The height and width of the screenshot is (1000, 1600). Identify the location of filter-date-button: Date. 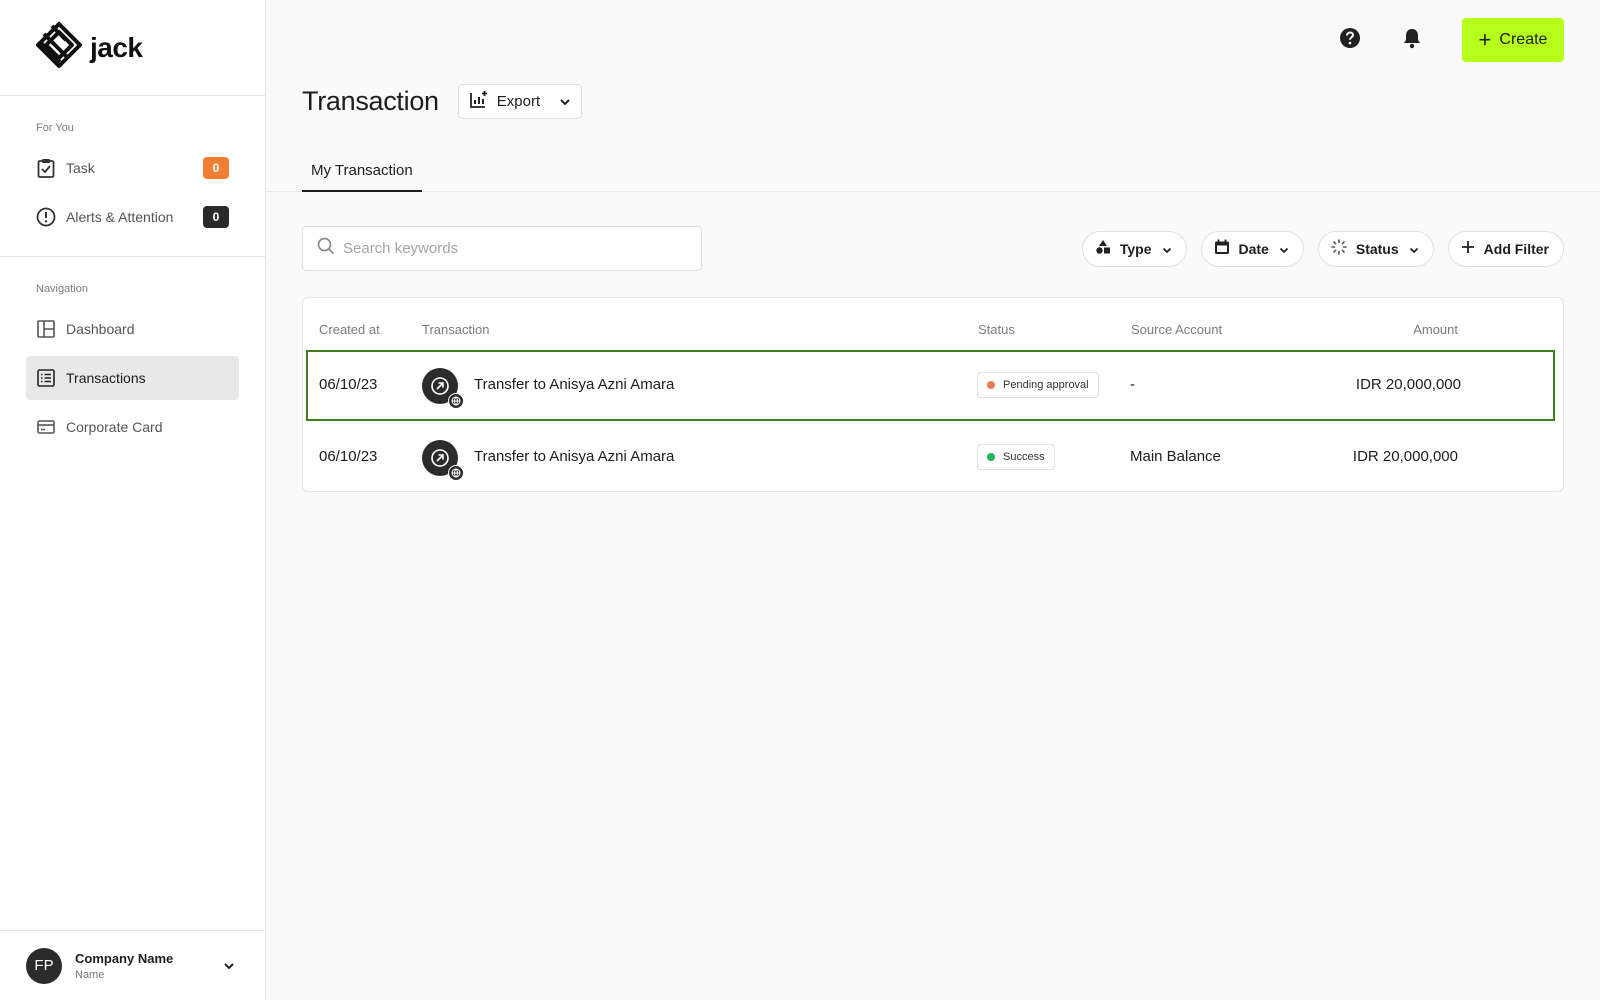
(1252, 248).